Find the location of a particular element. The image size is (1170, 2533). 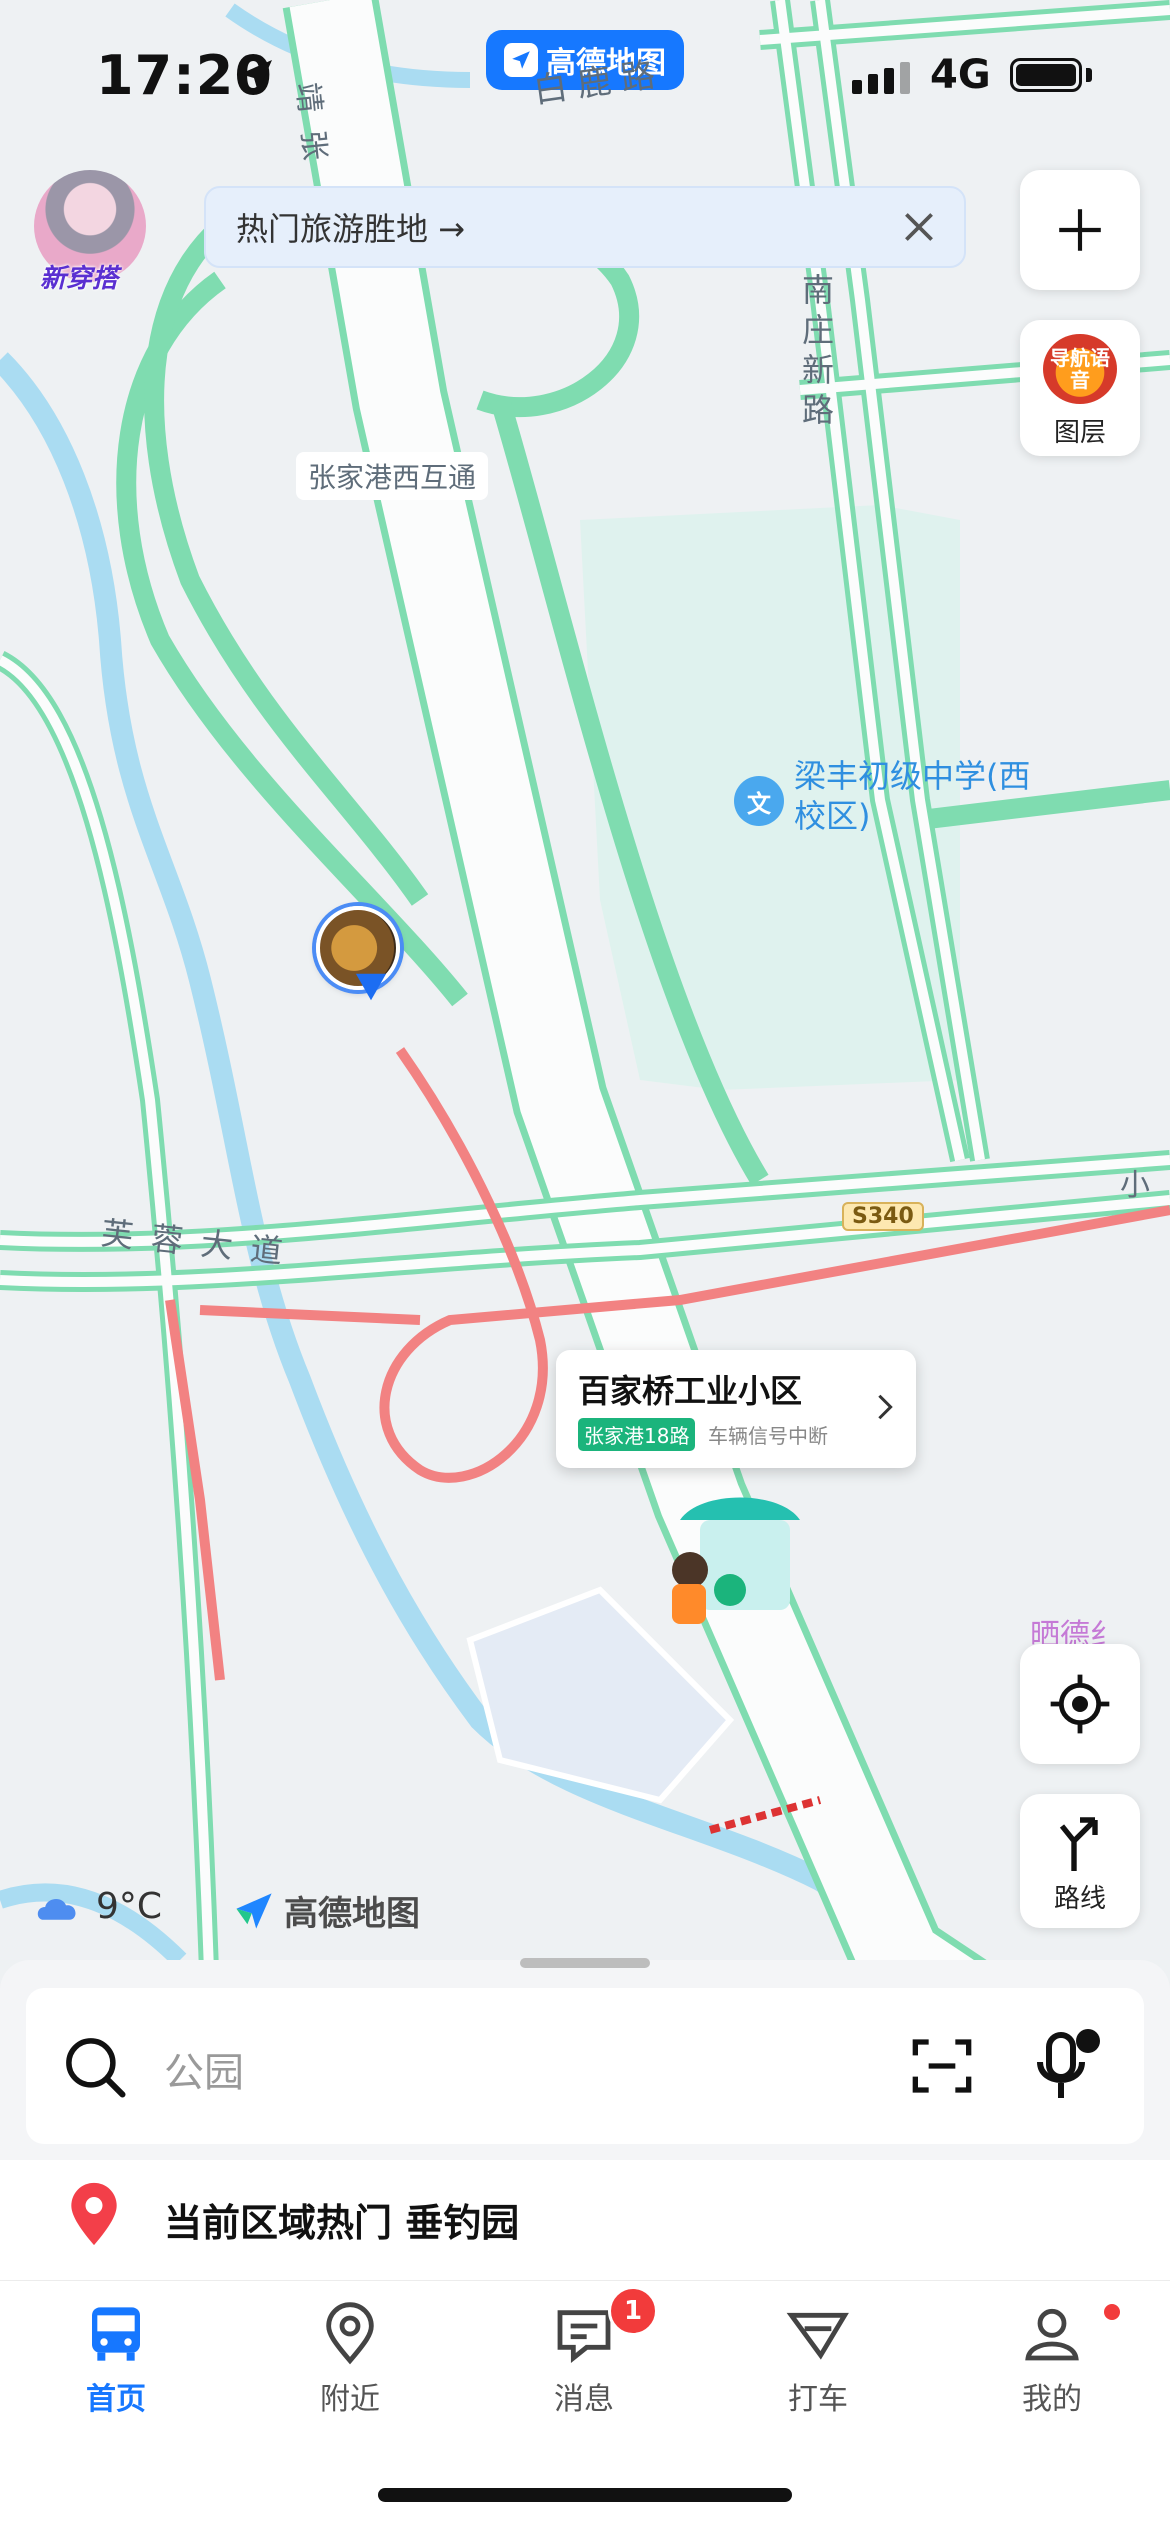

route-button: 路线 is located at coordinates (1080, 1861).